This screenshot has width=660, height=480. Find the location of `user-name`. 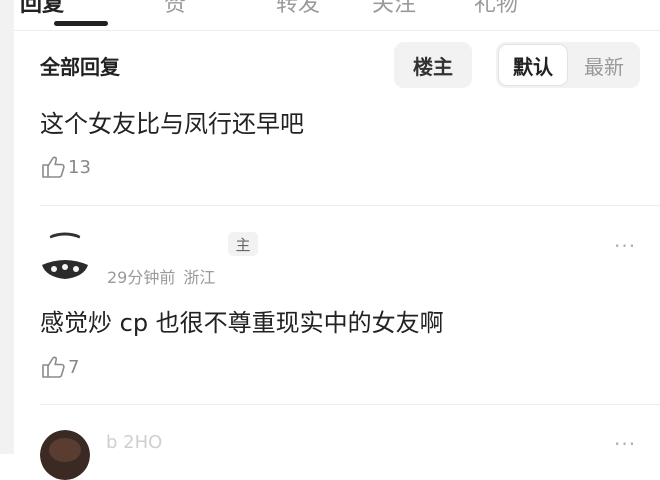

user-name is located at coordinates (167, 244).